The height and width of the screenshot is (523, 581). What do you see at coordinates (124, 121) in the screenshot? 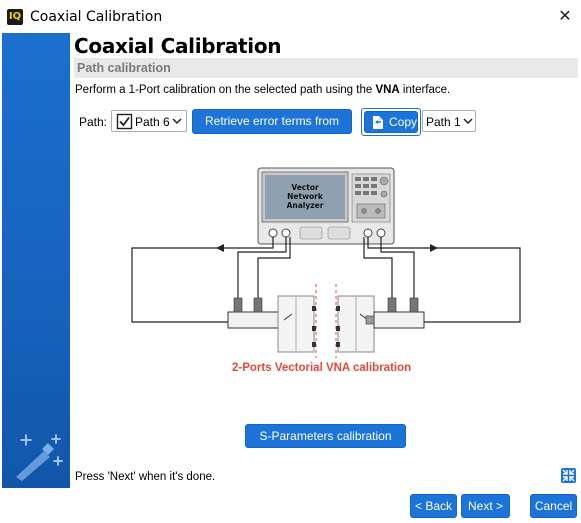
I see `checkbox-checked-icon` at bounding box center [124, 121].